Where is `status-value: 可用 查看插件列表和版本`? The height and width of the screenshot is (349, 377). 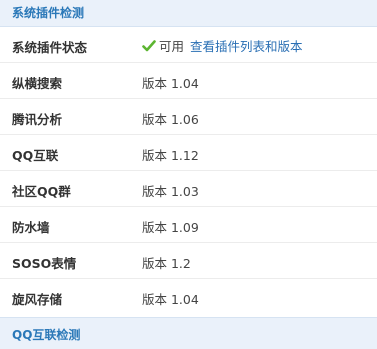
status-value: 可用 查看插件列表和版本 is located at coordinates (222, 45).